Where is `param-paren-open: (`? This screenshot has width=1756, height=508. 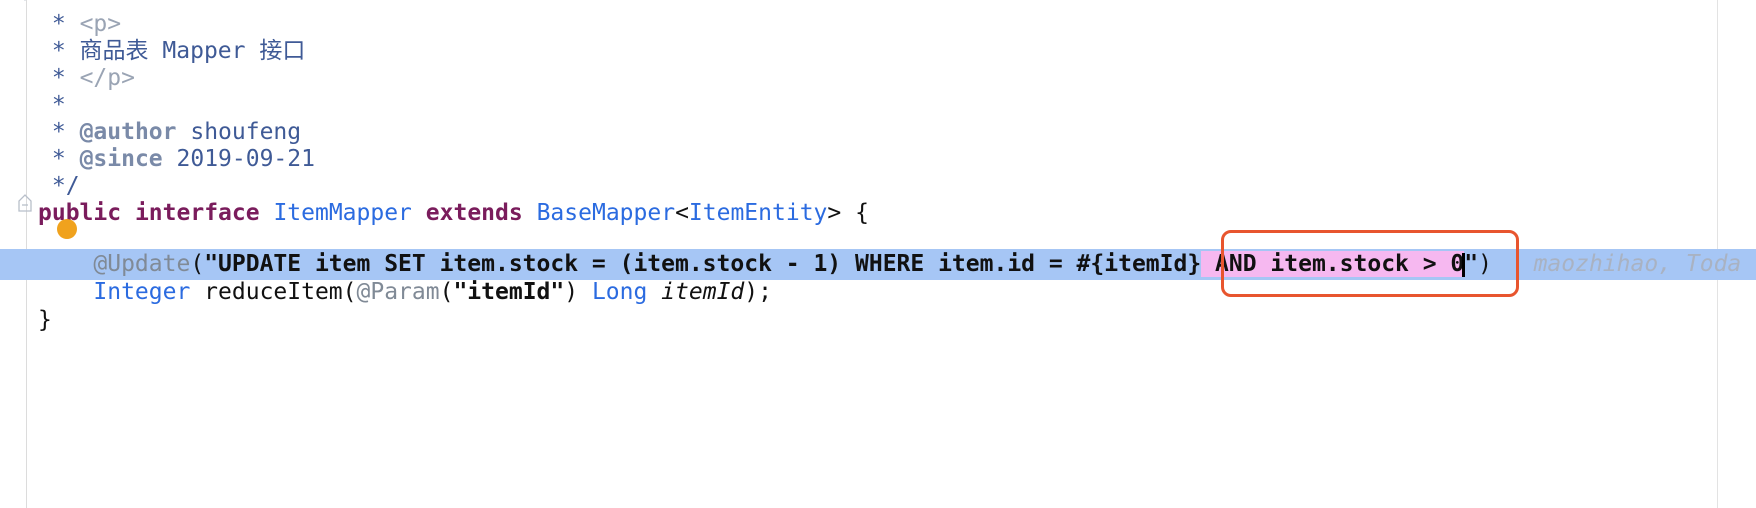
param-paren-open: ( is located at coordinates (446, 292).